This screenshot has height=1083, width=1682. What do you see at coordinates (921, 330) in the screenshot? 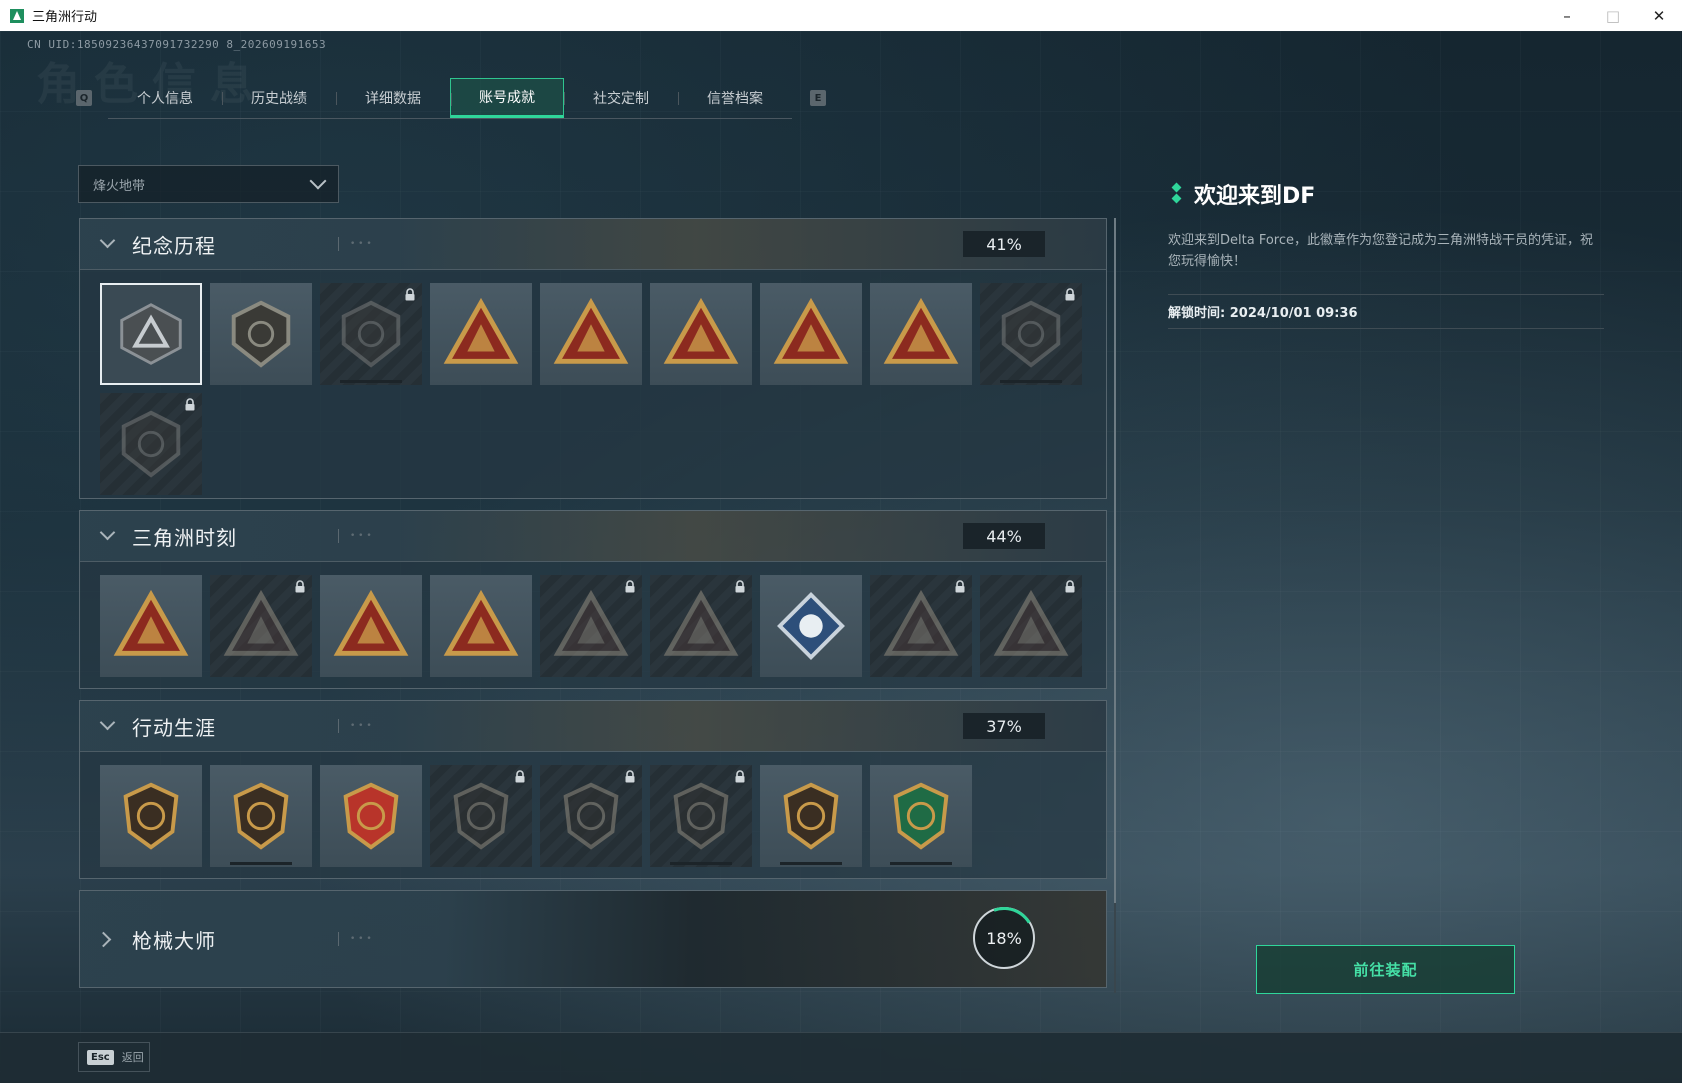
I see `number-2-emblem` at bounding box center [921, 330].